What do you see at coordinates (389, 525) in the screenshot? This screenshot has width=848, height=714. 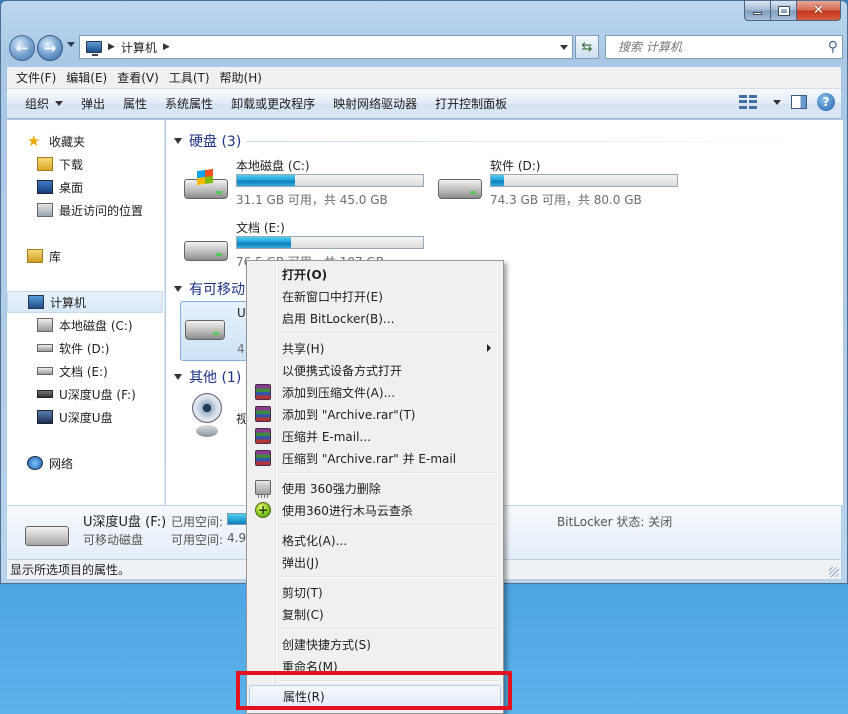 I see `menu-separator` at bounding box center [389, 525].